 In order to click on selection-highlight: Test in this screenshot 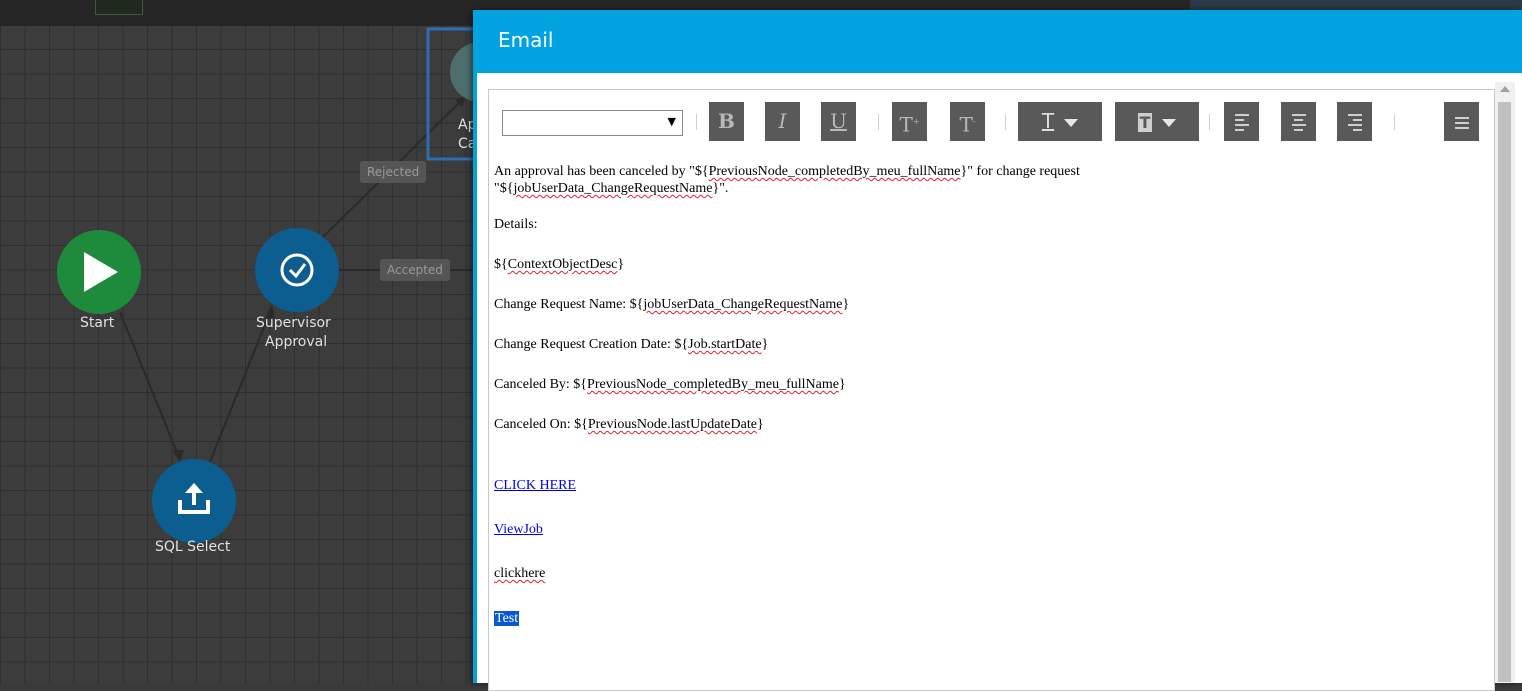, I will do `click(507, 618)`.